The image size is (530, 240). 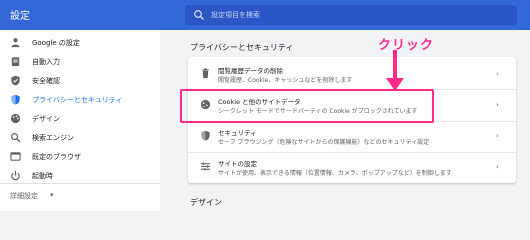 What do you see at coordinates (205, 73) in the screenshot?
I see `trash-icon` at bounding box center [205, 73].